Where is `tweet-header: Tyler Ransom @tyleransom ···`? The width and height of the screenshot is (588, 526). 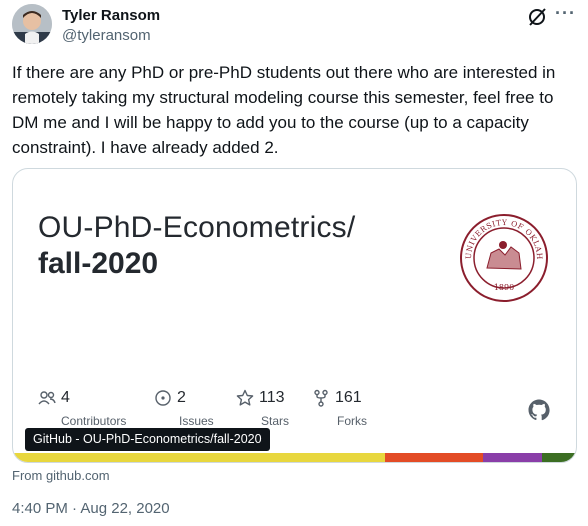
tweet-header: Tyler Ransom @tyleransom ··· is located at coordinates (294, 26).